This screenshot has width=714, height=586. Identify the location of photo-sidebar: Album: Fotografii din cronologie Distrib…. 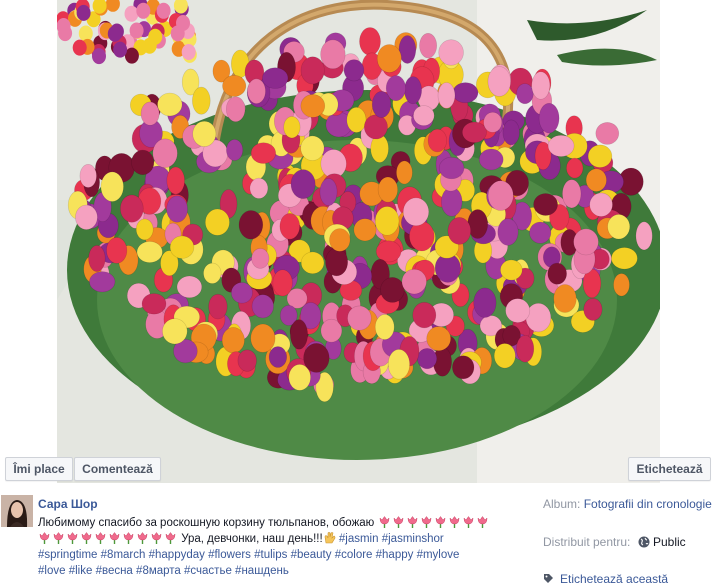
(628, 541).